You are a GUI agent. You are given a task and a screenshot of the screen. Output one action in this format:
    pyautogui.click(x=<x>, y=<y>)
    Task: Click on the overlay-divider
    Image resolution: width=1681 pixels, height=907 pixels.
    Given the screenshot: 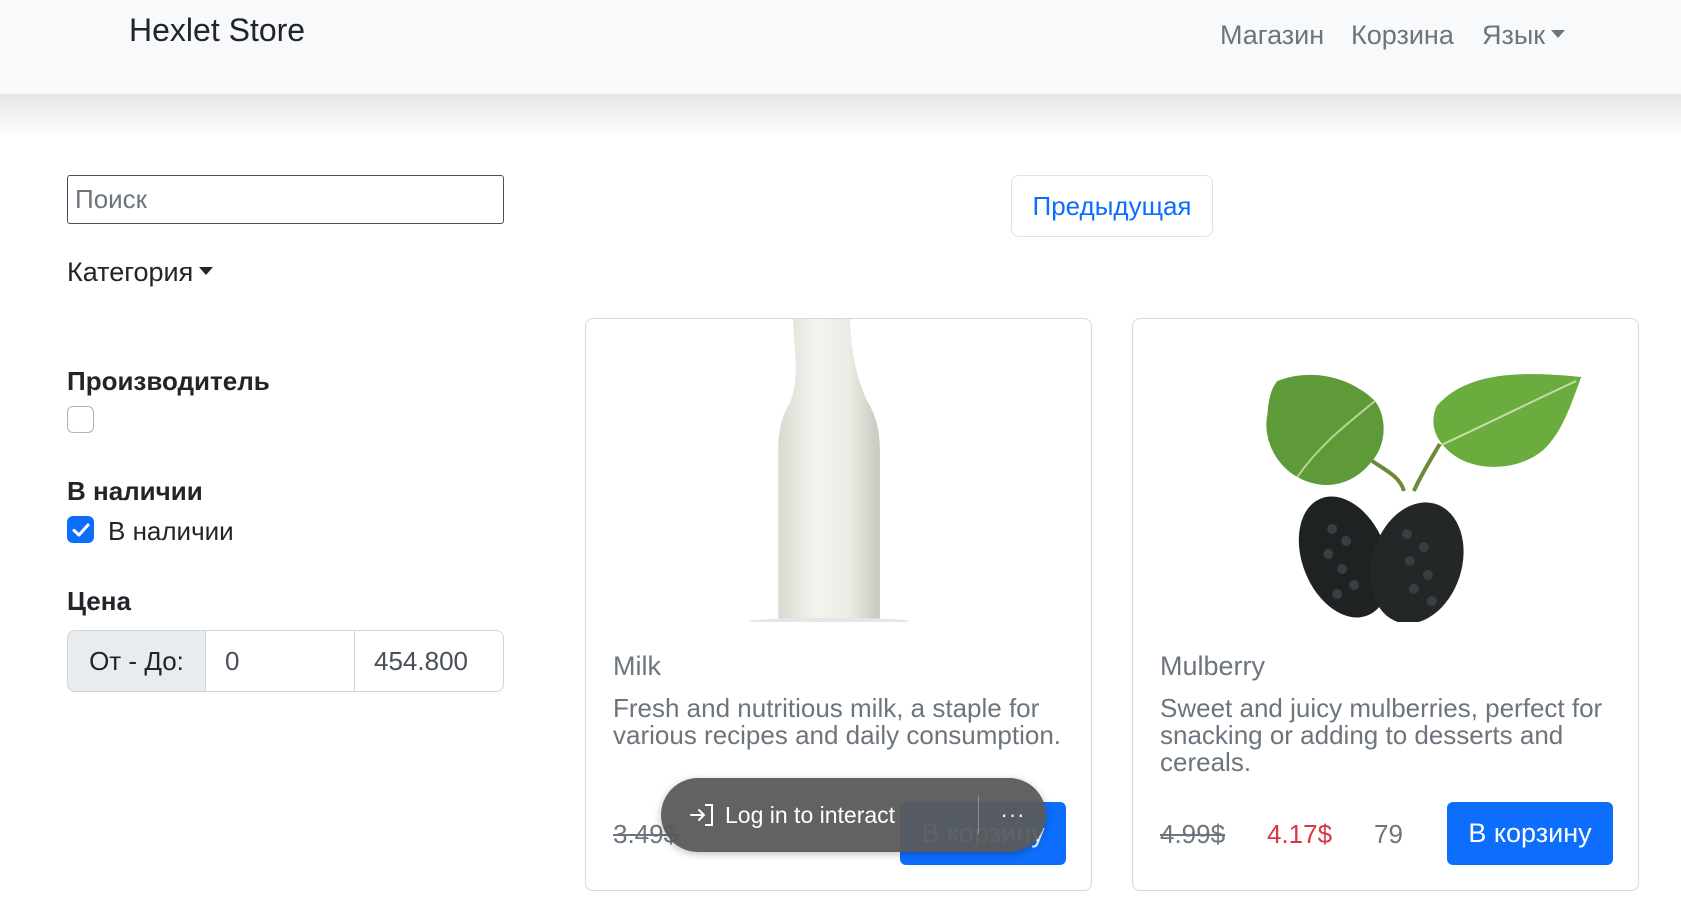 What is the action you would take?
    pyautogui.click(x=978, y=815)
    